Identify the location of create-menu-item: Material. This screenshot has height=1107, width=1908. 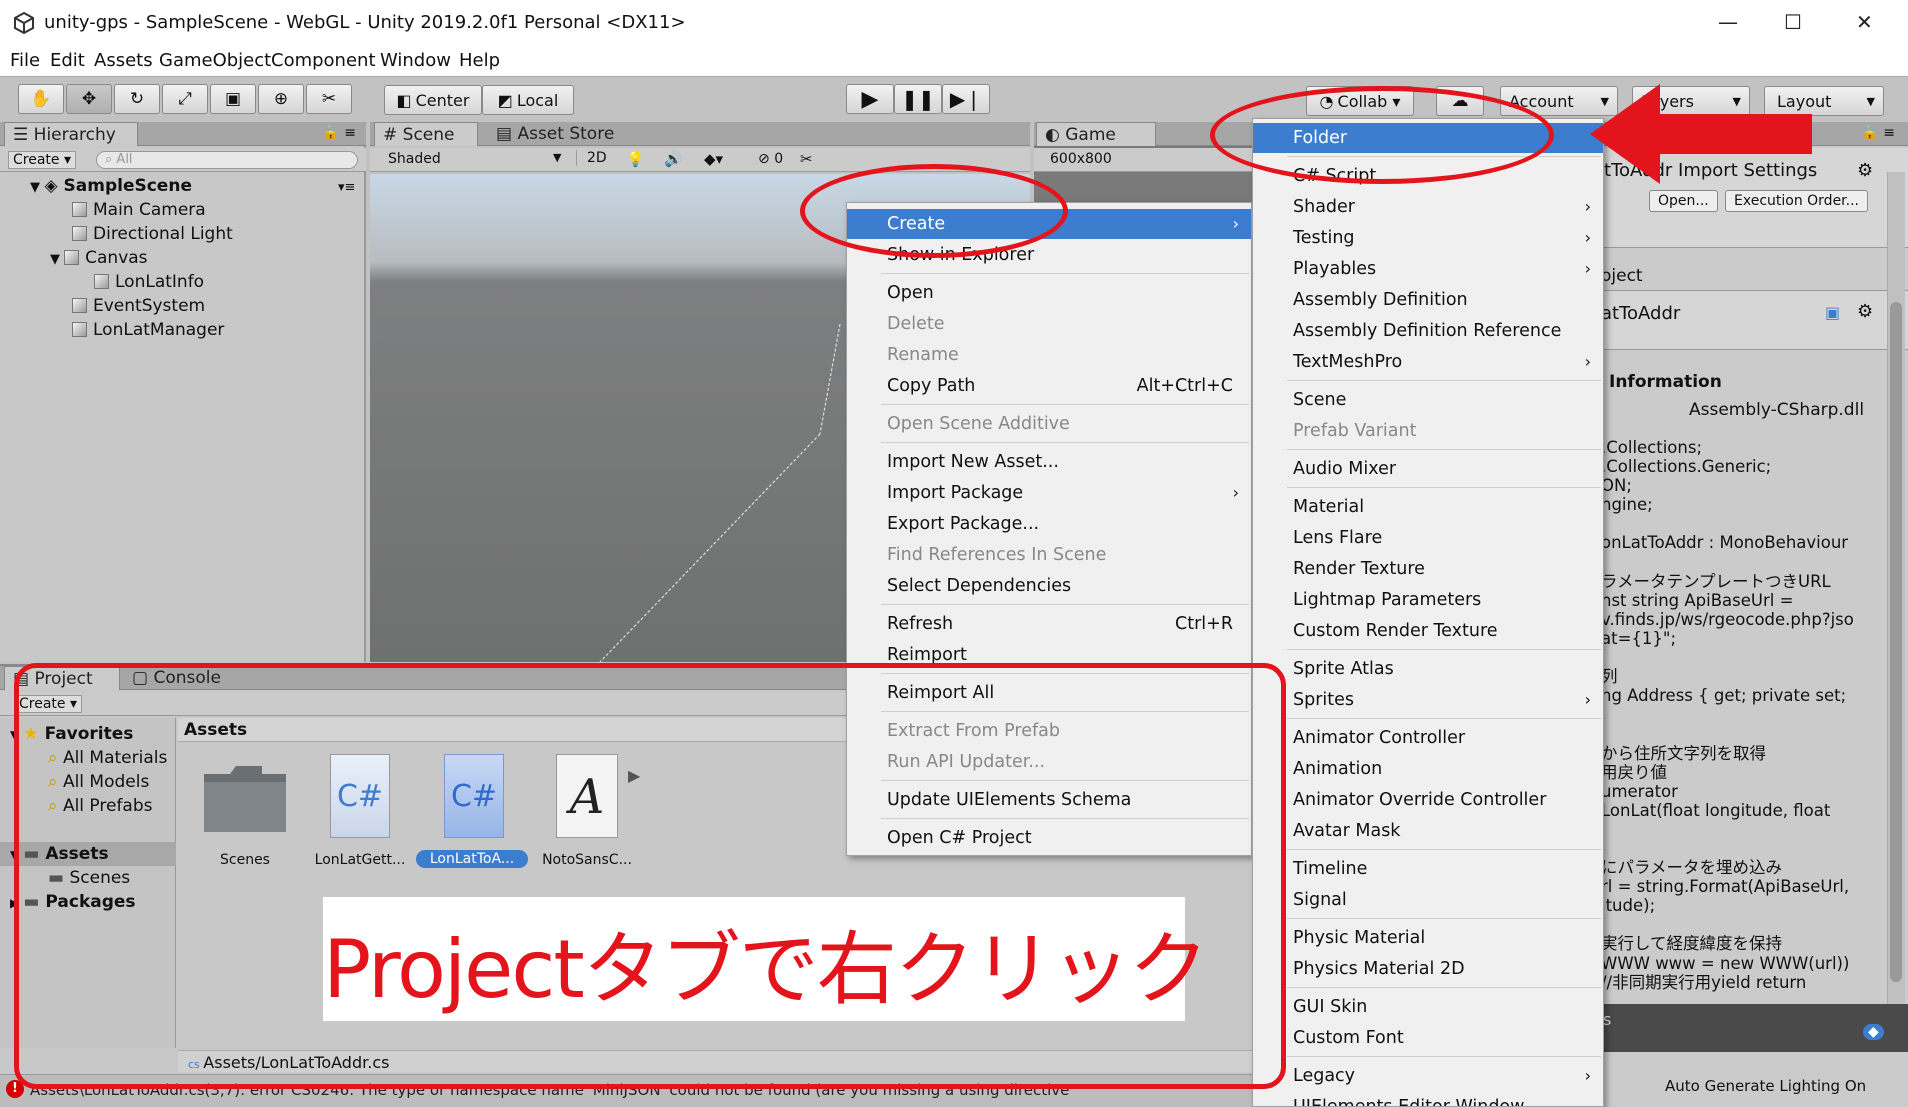
(1428, 507).